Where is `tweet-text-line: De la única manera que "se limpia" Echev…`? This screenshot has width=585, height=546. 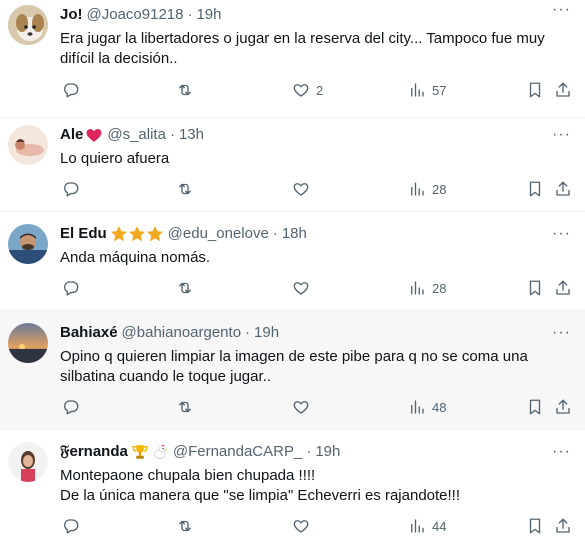 tweet-text-line: De la única manera que "se limpia" Echev… is located at coordinates (260, 495).